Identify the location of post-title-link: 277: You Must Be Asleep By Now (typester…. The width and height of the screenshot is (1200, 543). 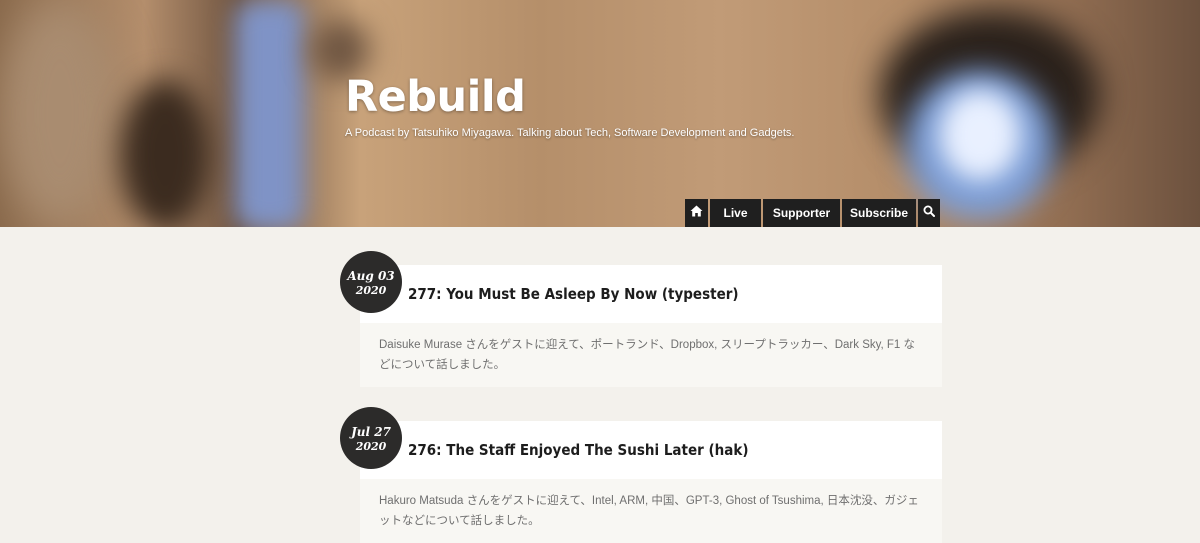
(573, 294).